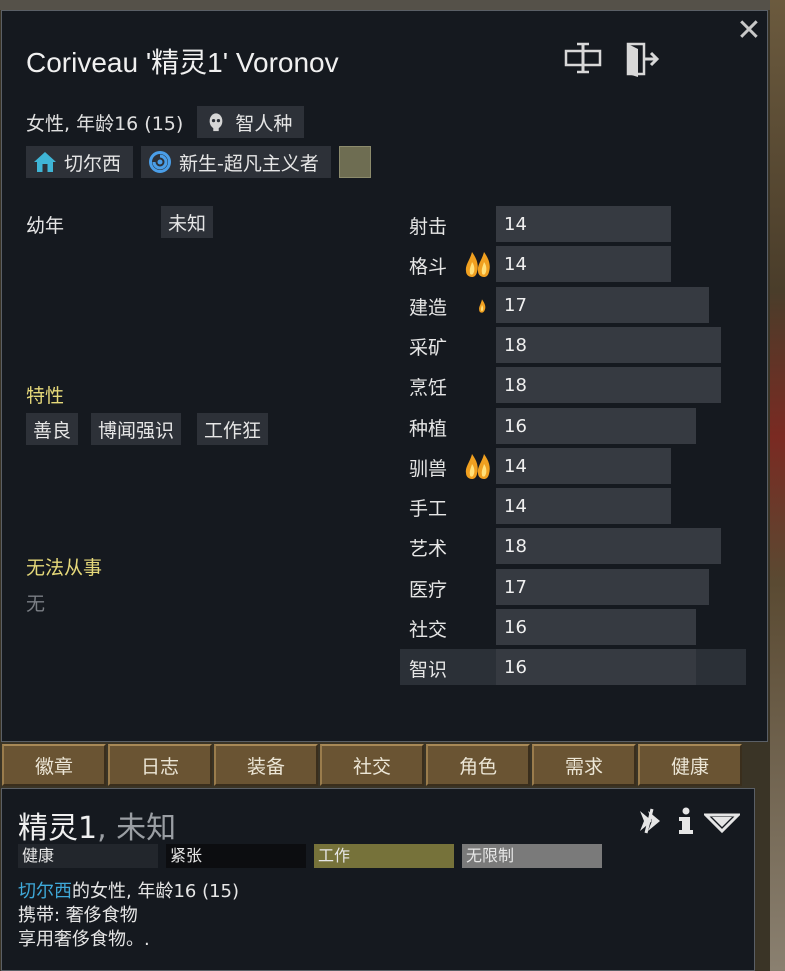  Describe the element at coordinates (532, 856) in the screenshot. I see `schedule-unrestricted: 无限制` at that location.